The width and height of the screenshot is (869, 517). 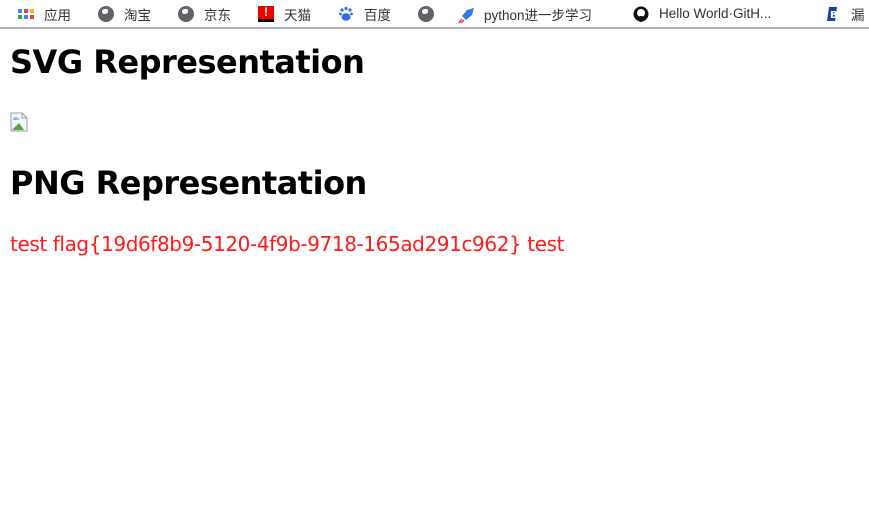 What do you see at coordinates (137, 15) in the screenshot?
I see `bookmark-label: 淘宝` at bounding box center [137, 15].